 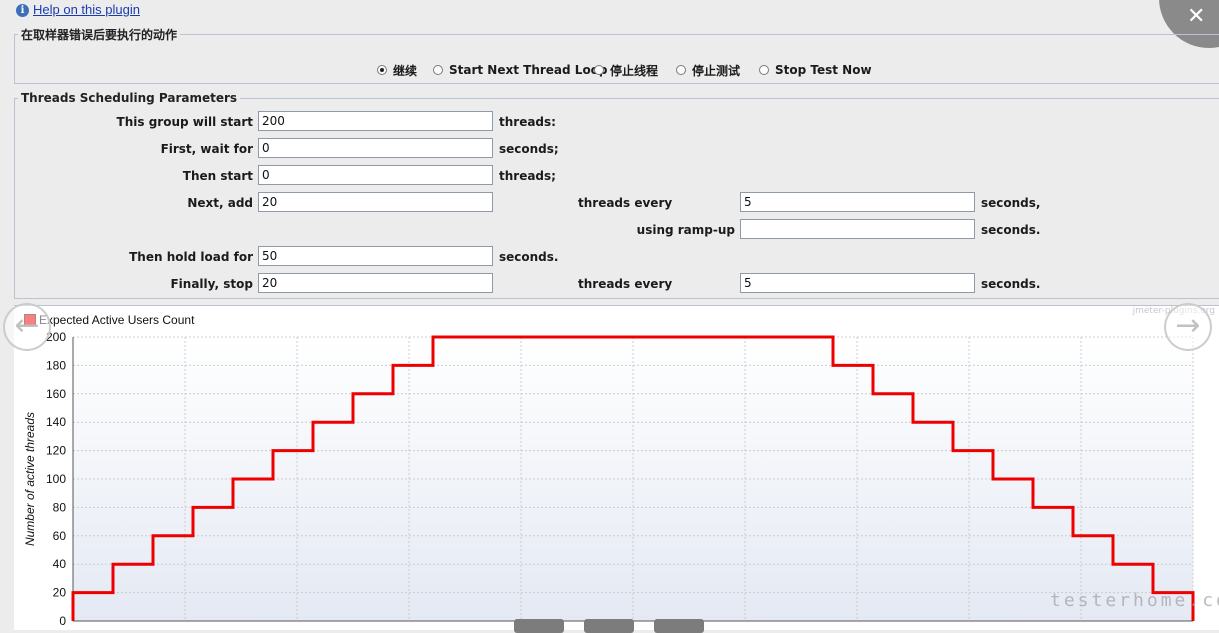 What do you see at coordinates (129, 98) in the screenshot?
I see `scheduling-legend: Threads Scheduling Parameters` at bounding box center [129, 98].